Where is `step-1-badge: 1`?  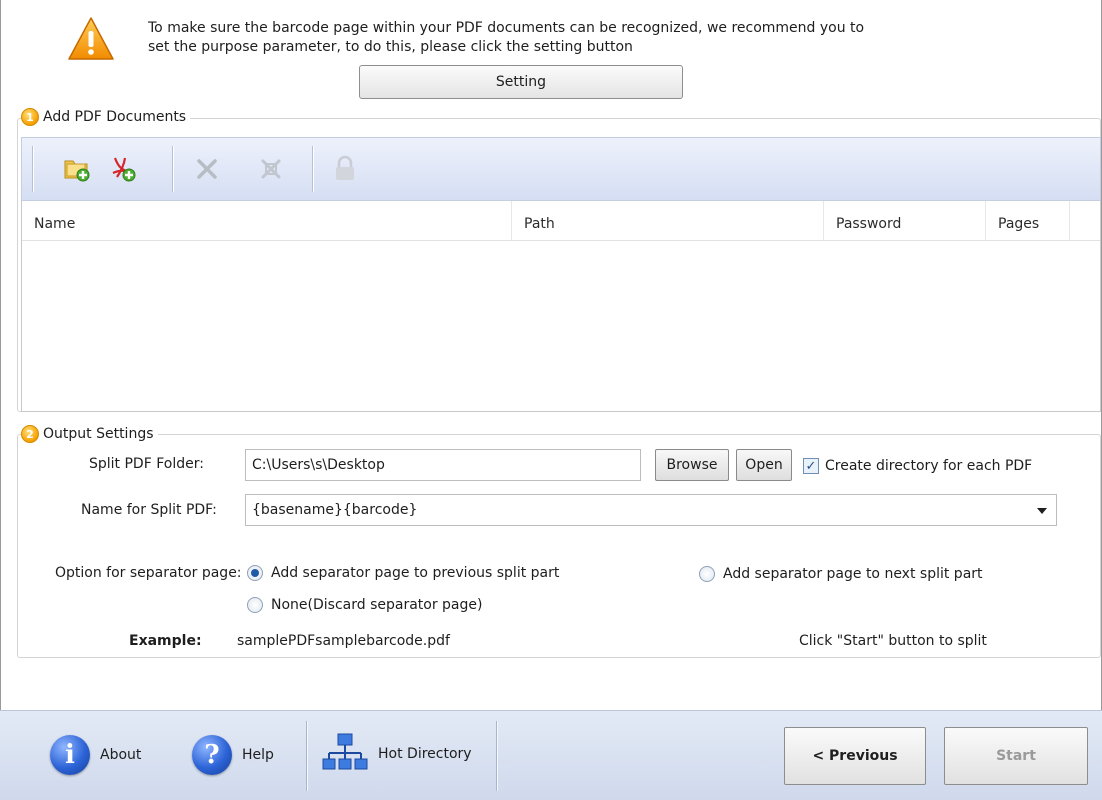
step-1-badge: 1 is located at coordinates (30, 117).